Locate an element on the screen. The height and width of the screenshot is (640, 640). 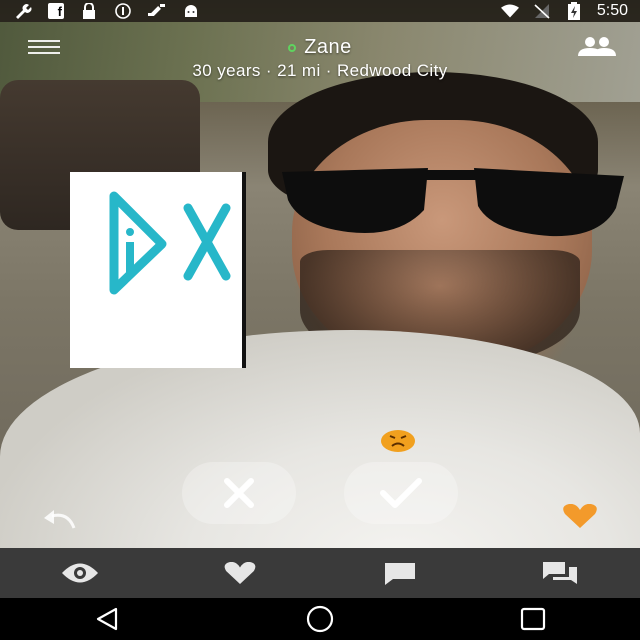
chat-bubbles-icon is located at coordinates (560, 573).